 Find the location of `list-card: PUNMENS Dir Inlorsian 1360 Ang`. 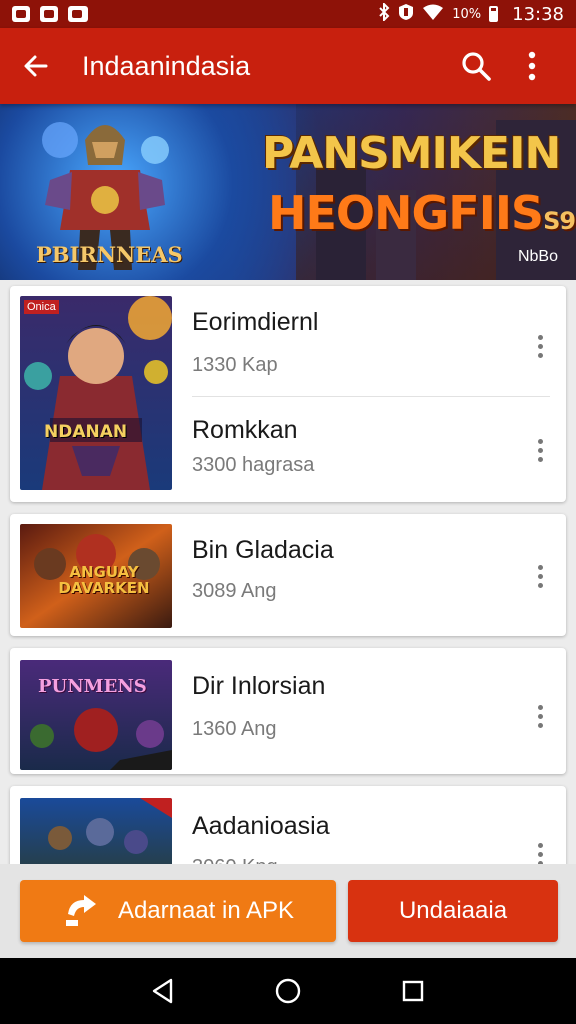

list-card: PUNMENS Dir Inlorsian 1360 Ang is located at coordinates (288, 711).